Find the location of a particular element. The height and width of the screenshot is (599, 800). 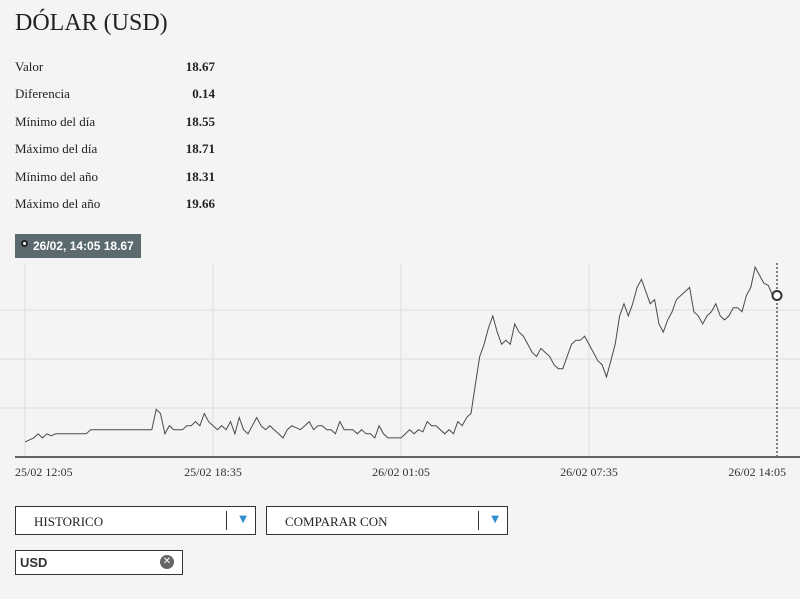

stat-label: Mínimo del año is located at coordinates (57, 176).